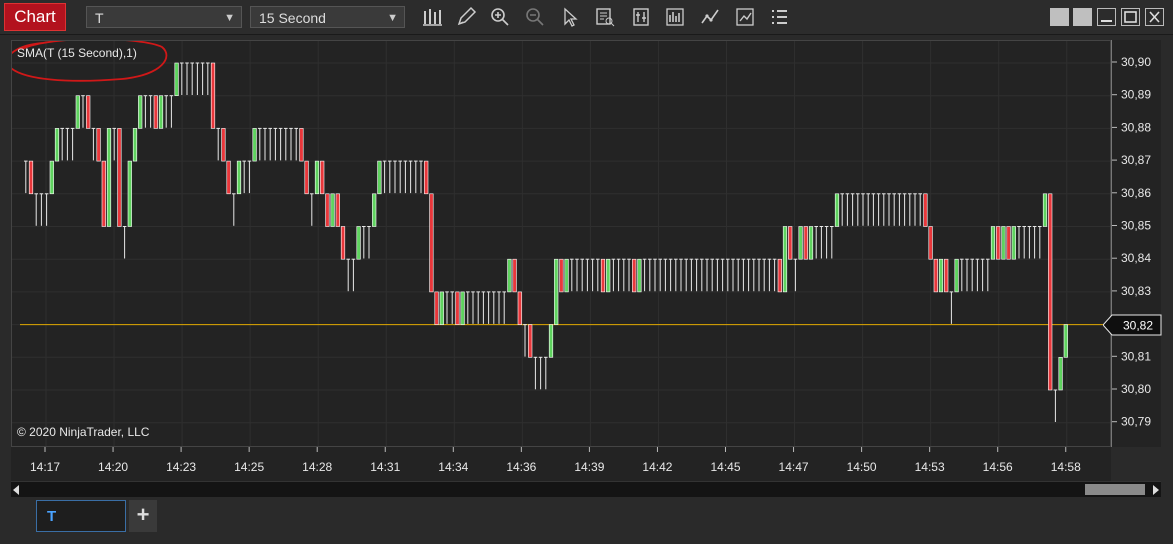  Describe the element at coordinates (780, 17) in the screenshot. I see `menu-icon` at that location.